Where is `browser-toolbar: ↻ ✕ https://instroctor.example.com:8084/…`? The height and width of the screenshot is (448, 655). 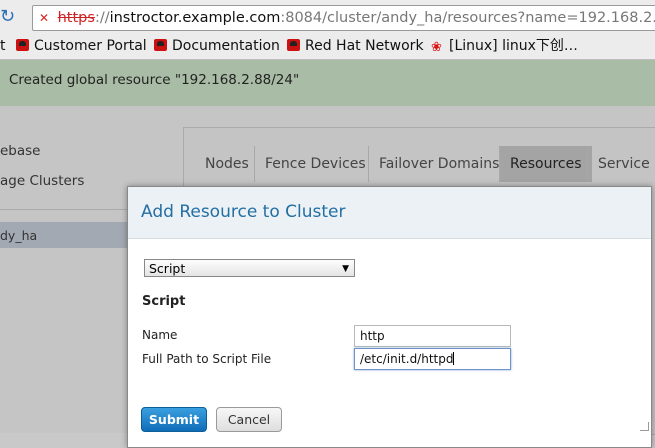
browser-toolbar: ↻ ✕ https://instroctor.example.com:8084/… is located at coordinates (327, 17).